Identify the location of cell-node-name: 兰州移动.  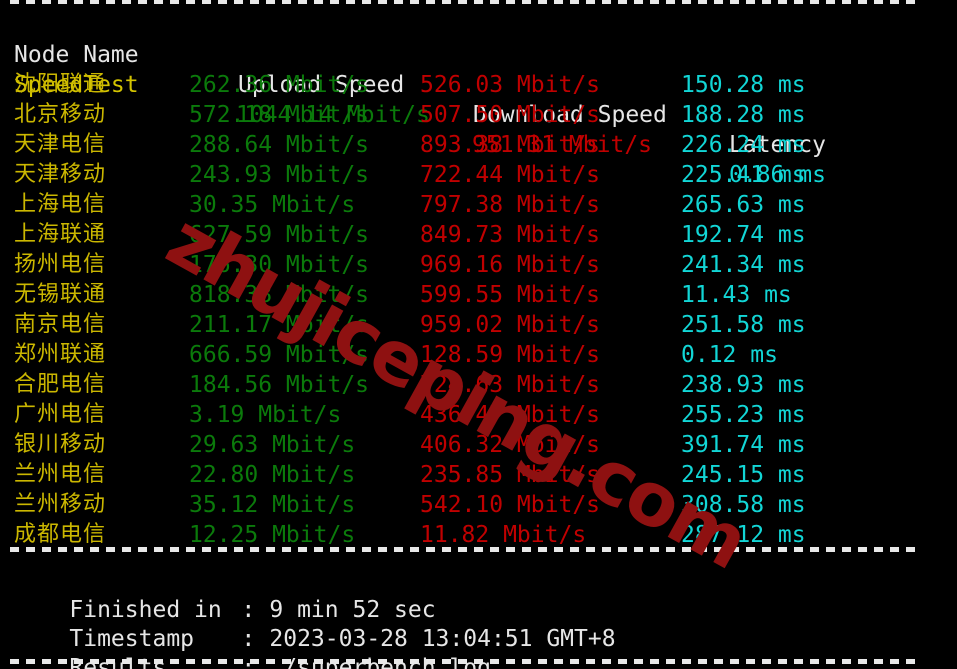
(60, 504).